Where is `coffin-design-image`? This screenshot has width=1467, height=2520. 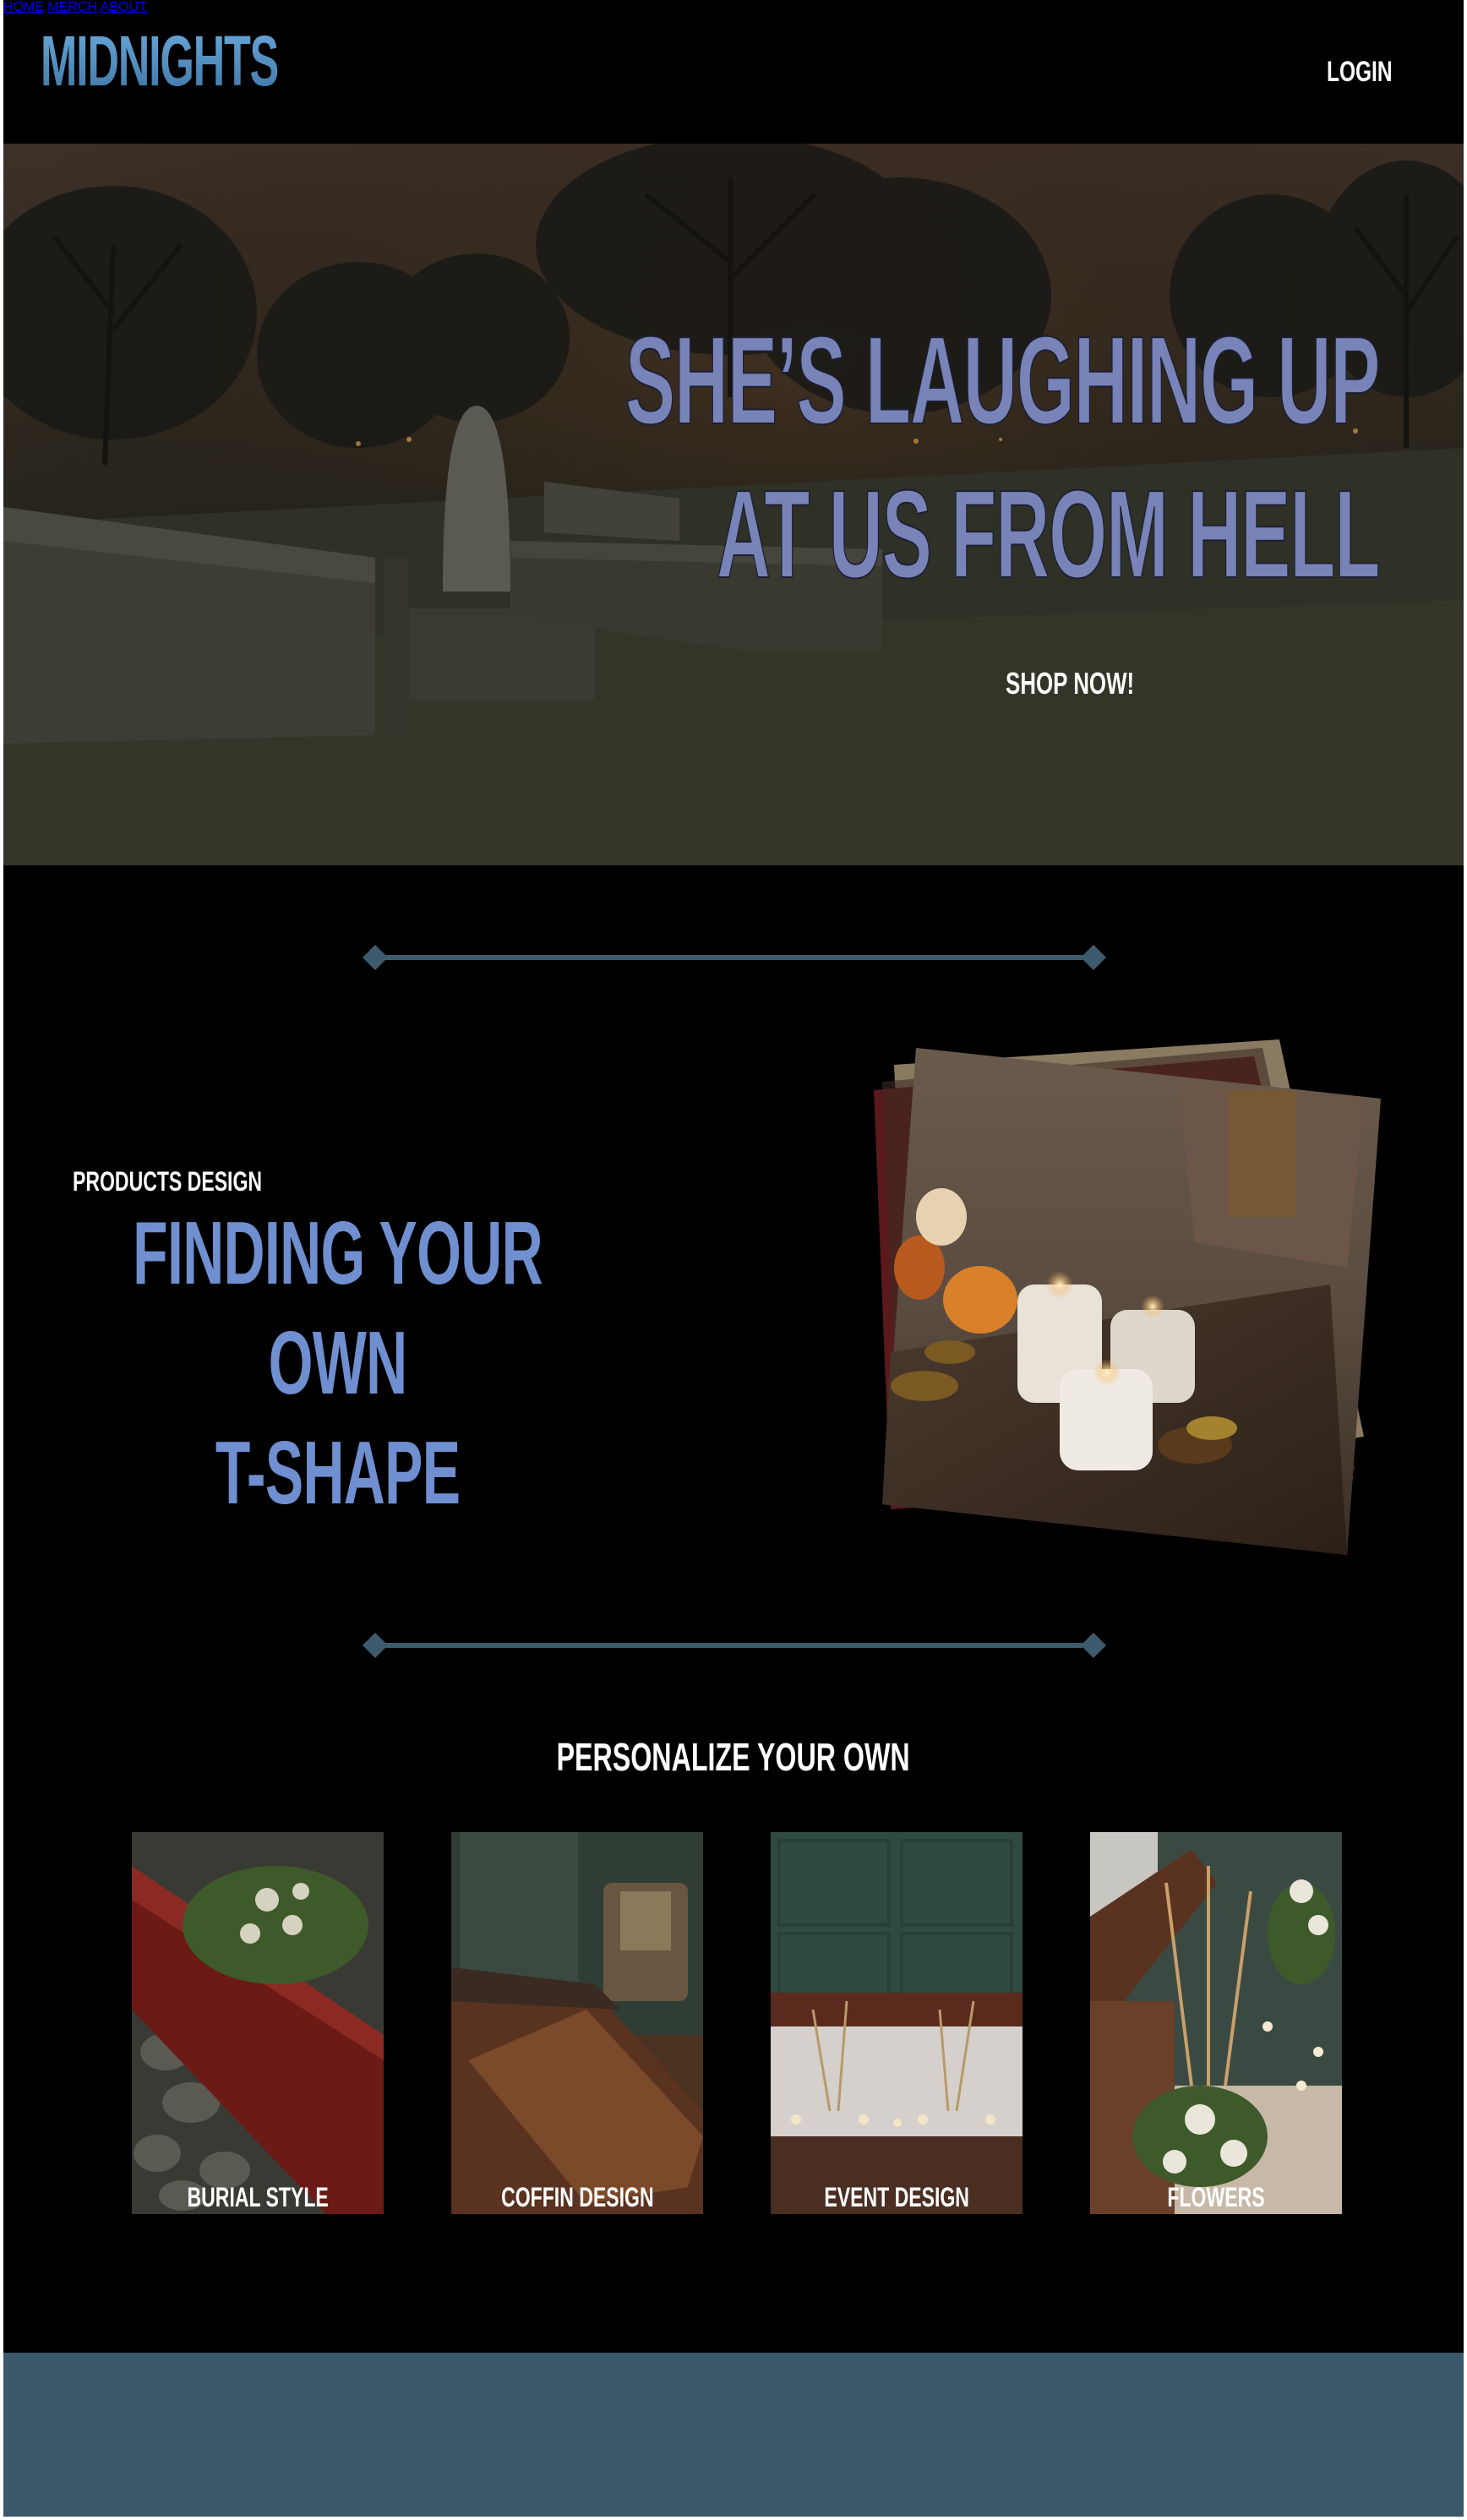 coffin-design-image is located at coordinates (577, 2023).